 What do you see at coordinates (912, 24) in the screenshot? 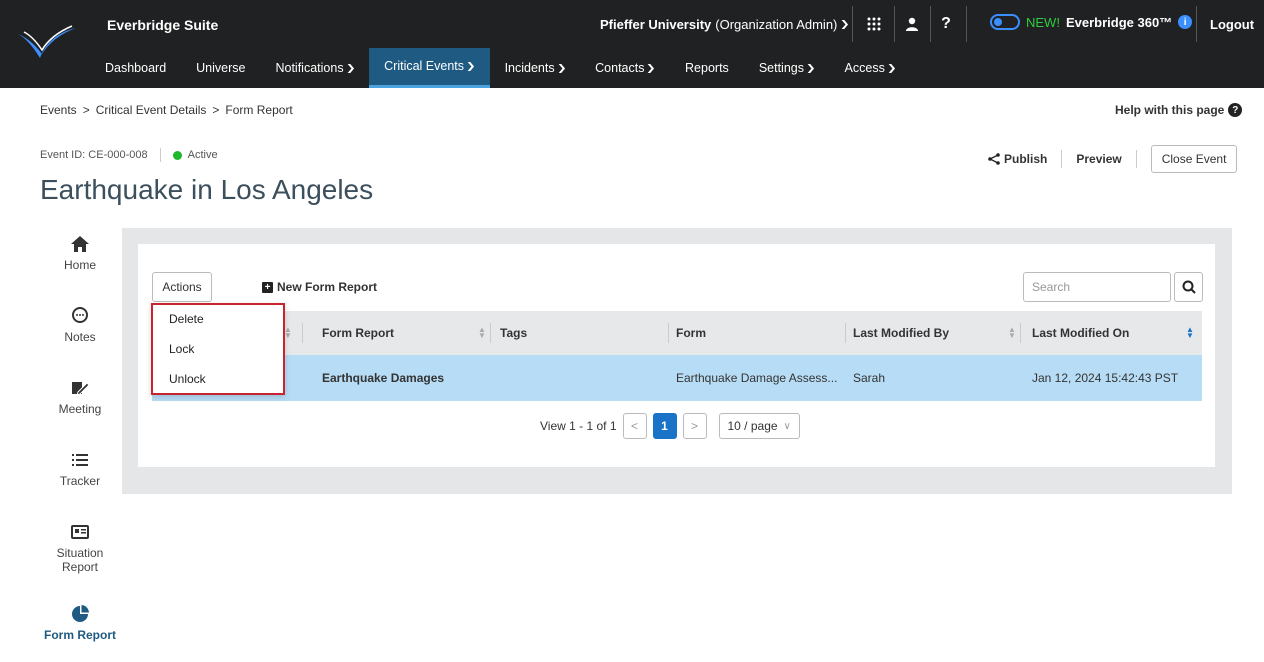
I see `user-icon` at bounding box center [912, 24].